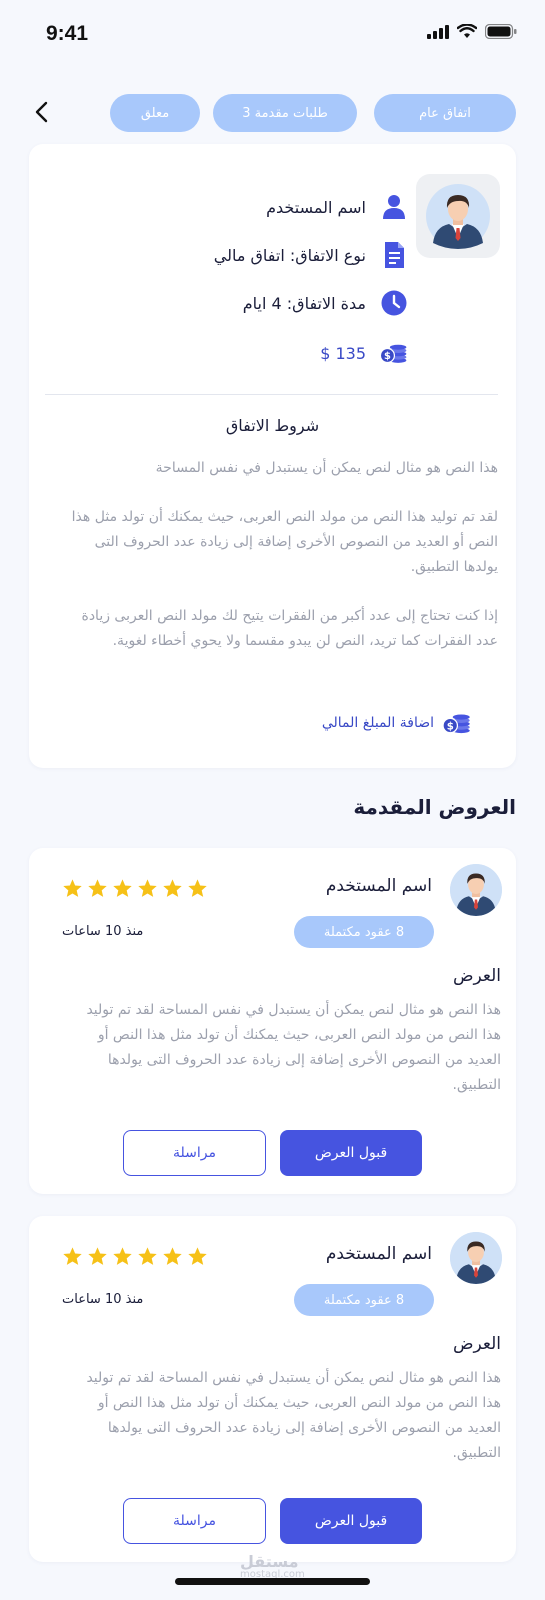 The image size is (545, 1600). I want to click on wifi-icon, so click(467, 31).